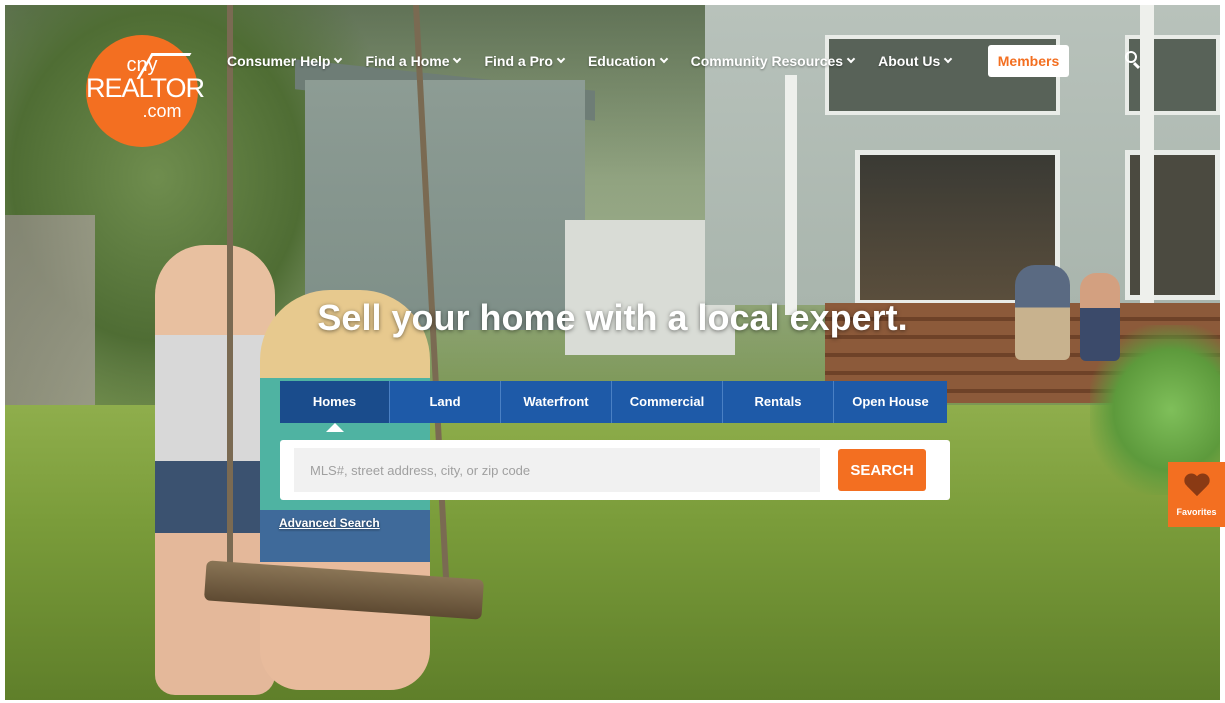 Image resolution: width=1225 pixels, height=703 pixels. I want to click on tab-waterfront: Waterfront, so click(556, 402).